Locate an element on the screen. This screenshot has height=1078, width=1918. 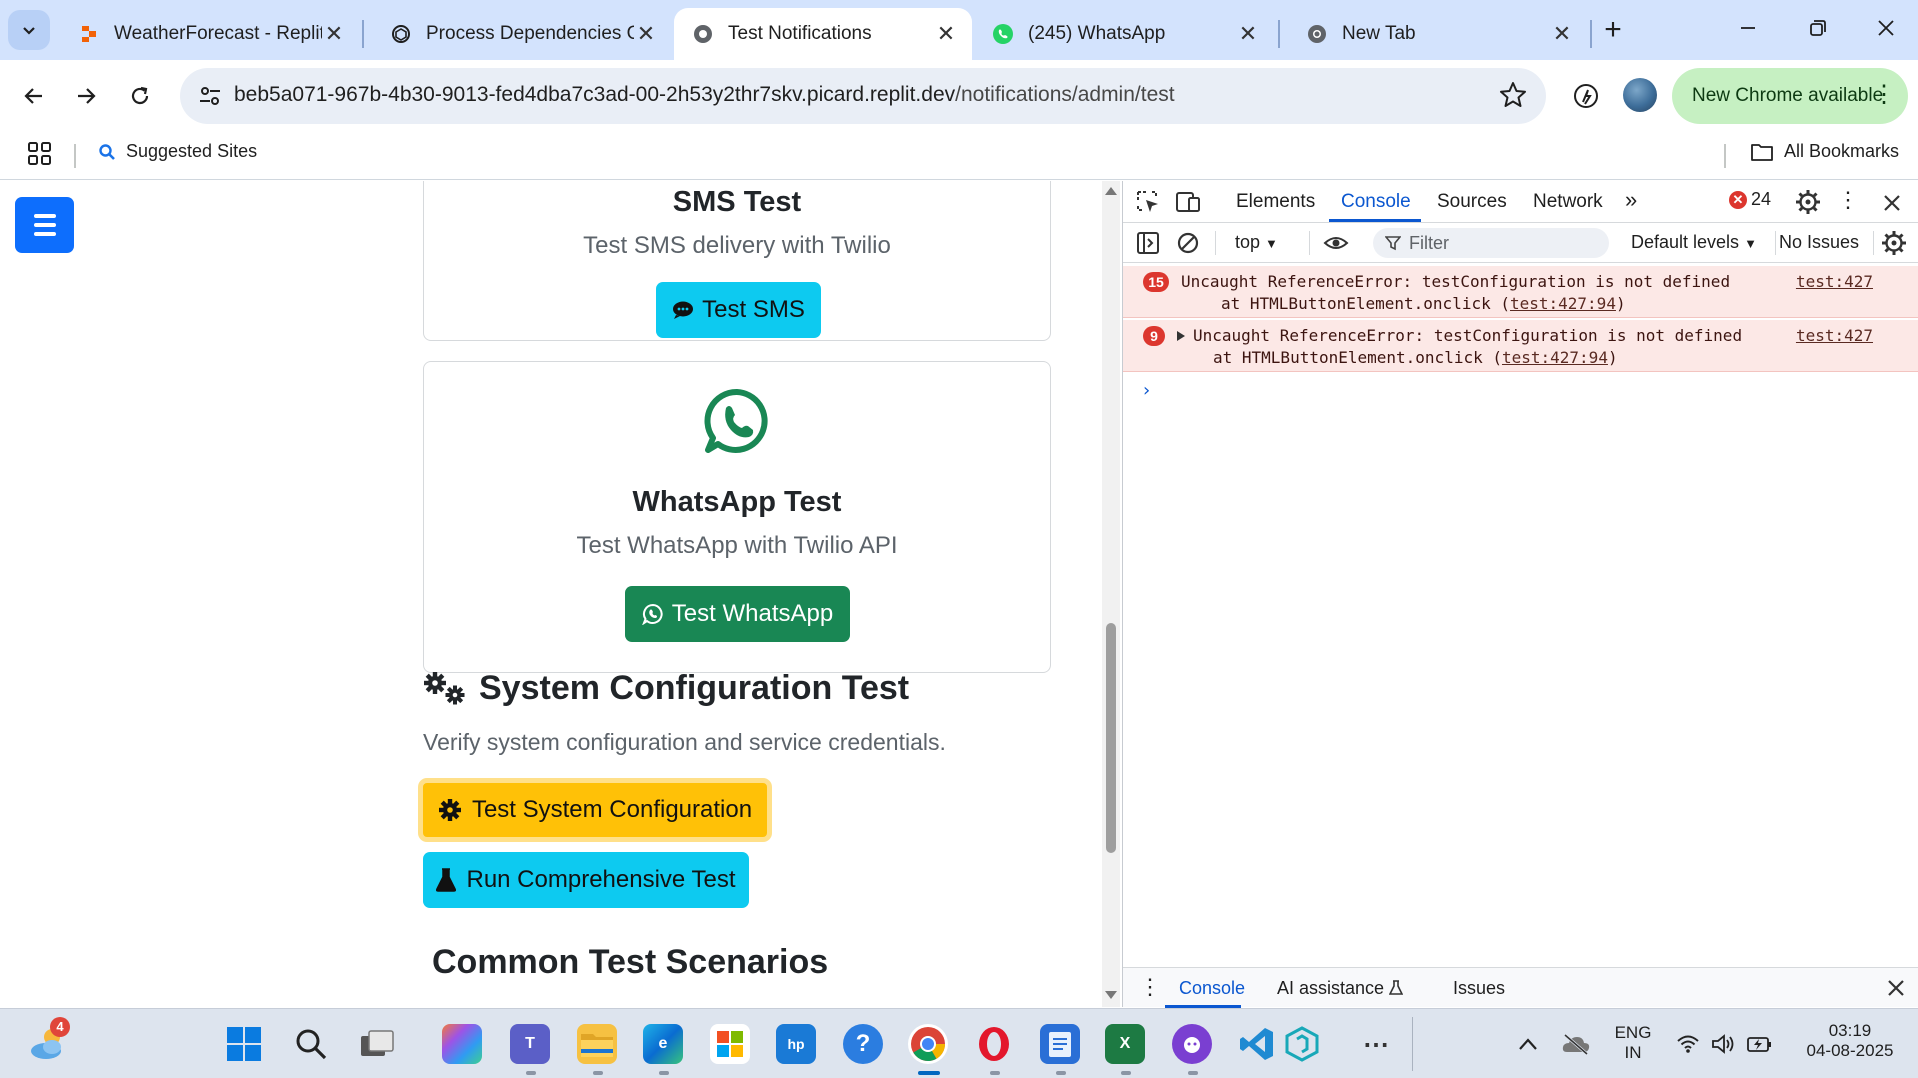
close-window-button is located at coordinates (1886, 30).